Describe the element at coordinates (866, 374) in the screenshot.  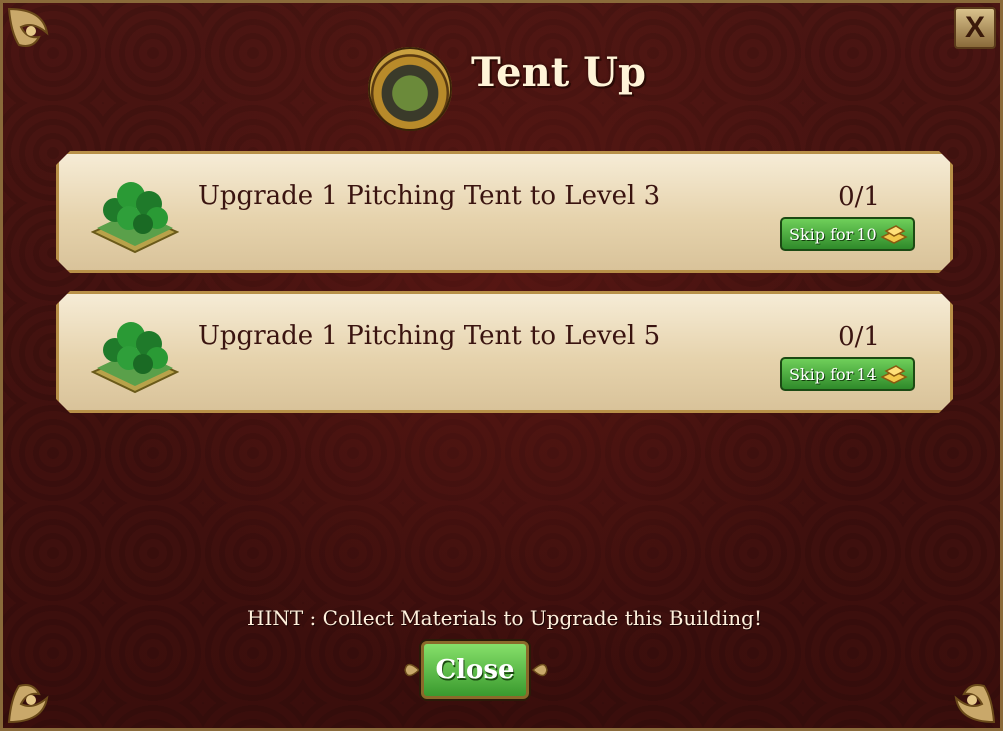
I see `skip-cost: 14` at that location.